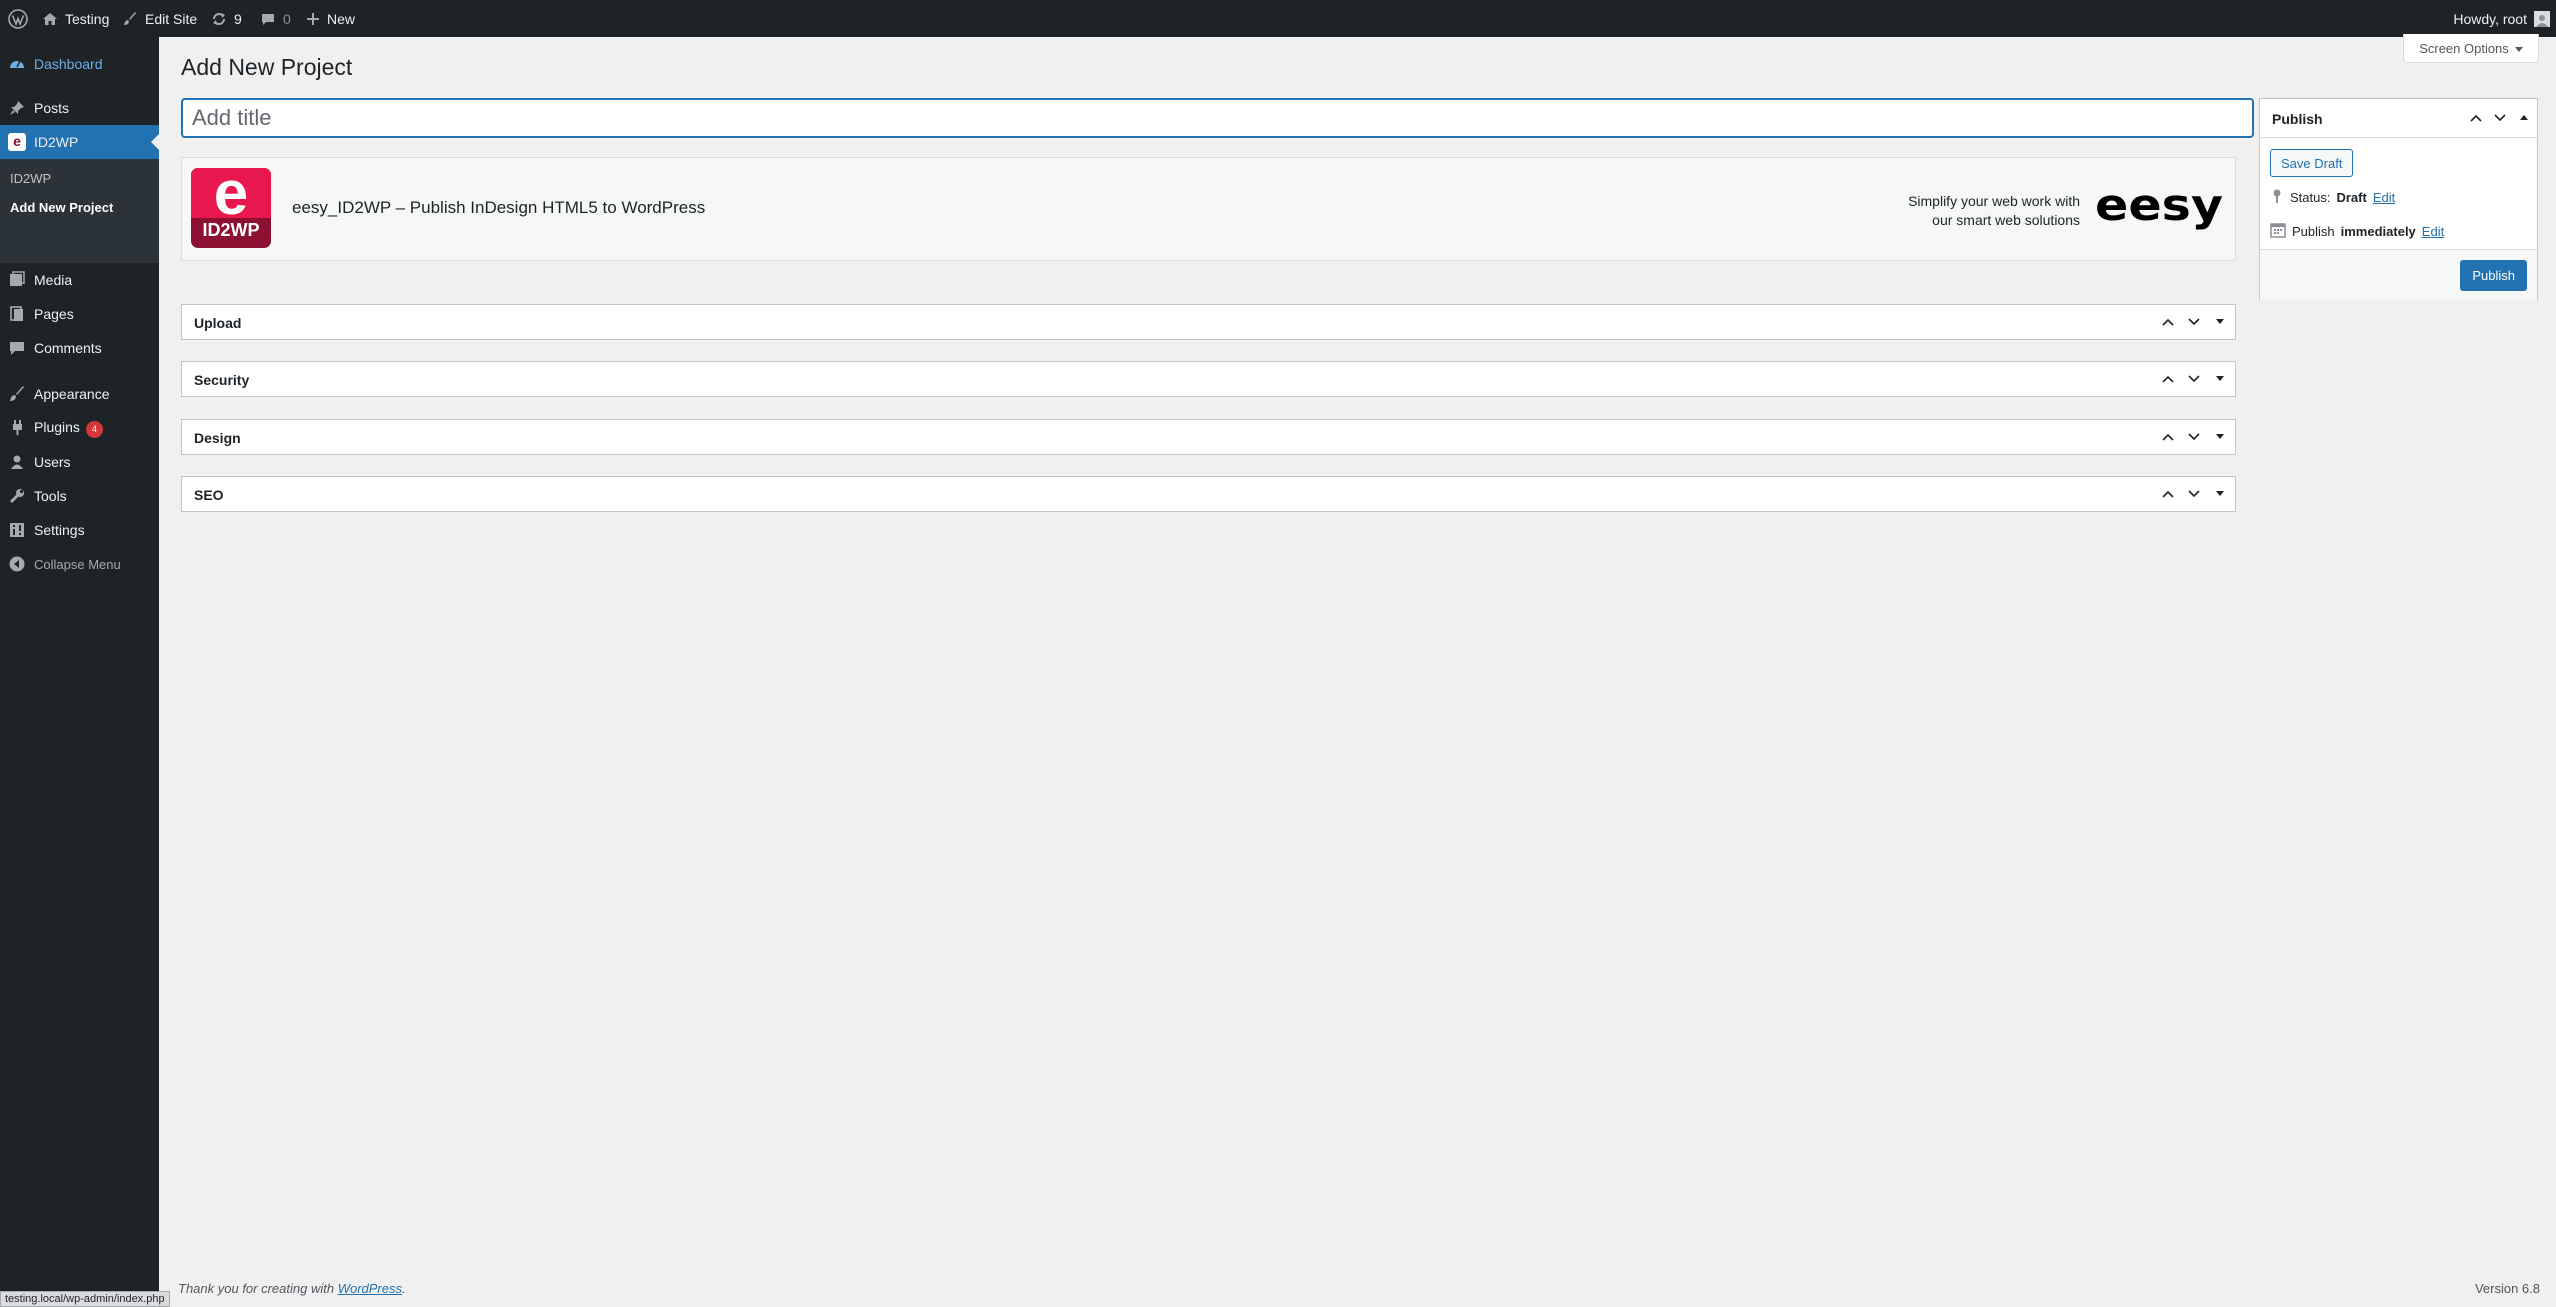 The image size is (2556, 1307). I want to click on id2wp-submenu: ID2WP Add New Project, so click(79, 211).